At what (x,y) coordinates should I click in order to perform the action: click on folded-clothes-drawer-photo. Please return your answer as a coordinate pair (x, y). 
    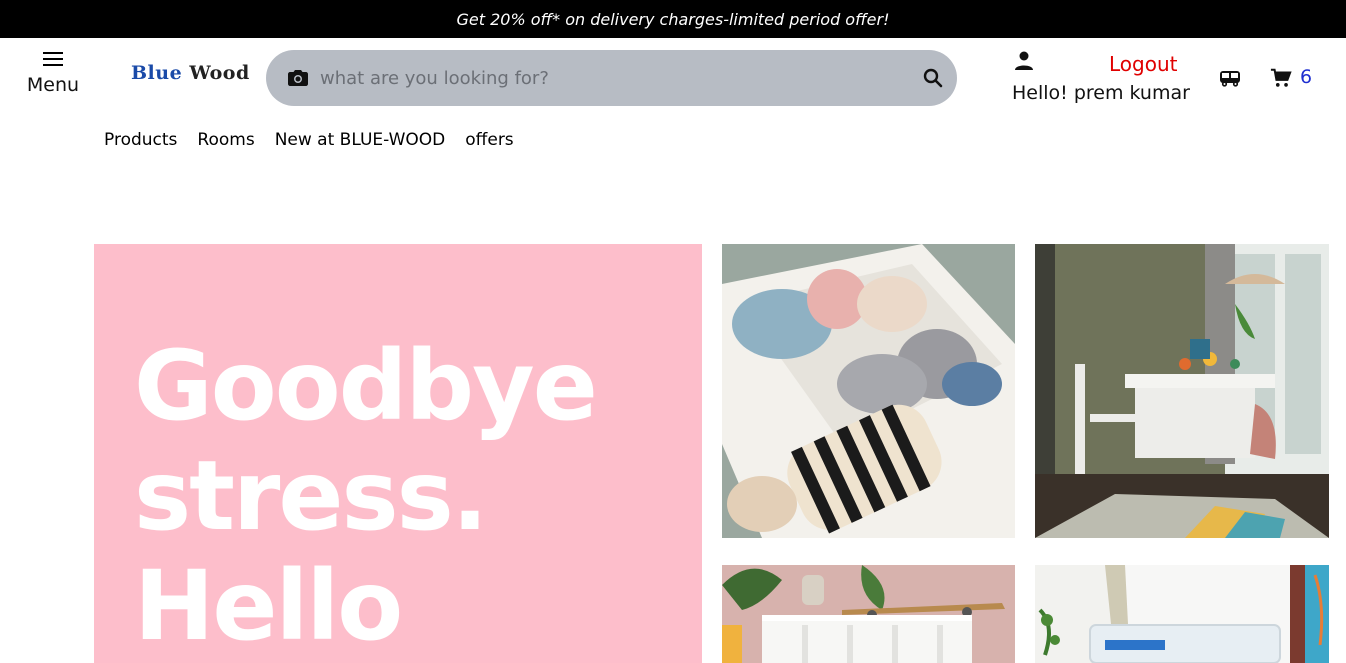
    Looking at the image, I should click on (868, 391).